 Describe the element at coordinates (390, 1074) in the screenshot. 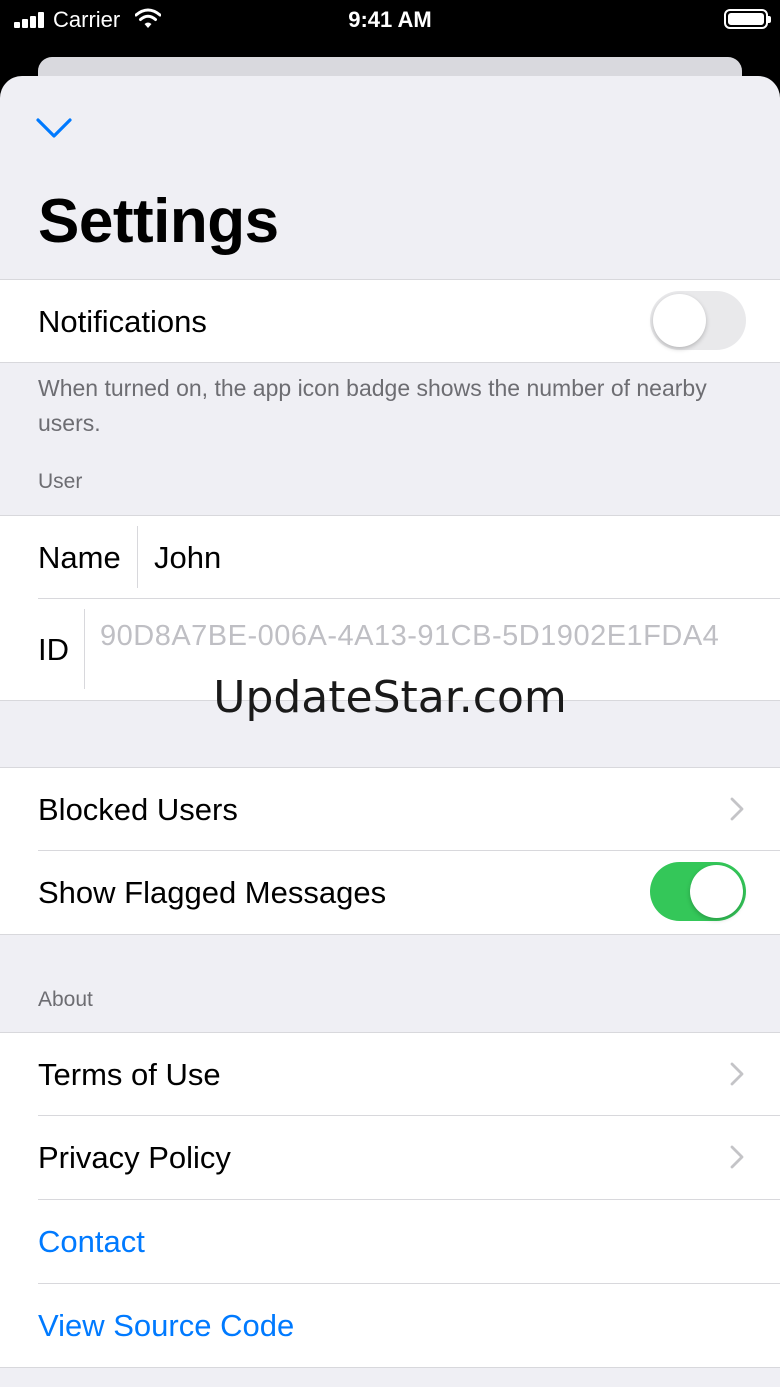

I see `terms-row: Terms of Use` at that location.